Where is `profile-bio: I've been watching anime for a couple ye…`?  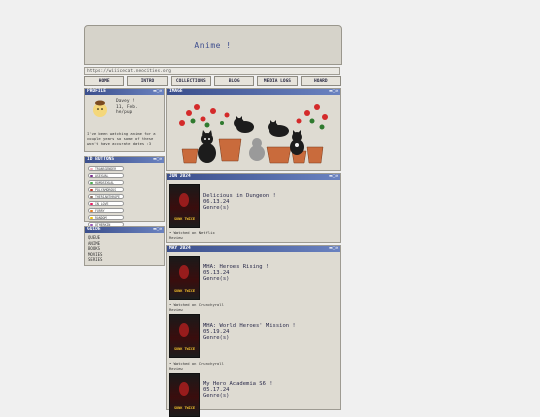
profile-bio: I've been watching anime for a couple ye… is located at coordinates (121, 138).